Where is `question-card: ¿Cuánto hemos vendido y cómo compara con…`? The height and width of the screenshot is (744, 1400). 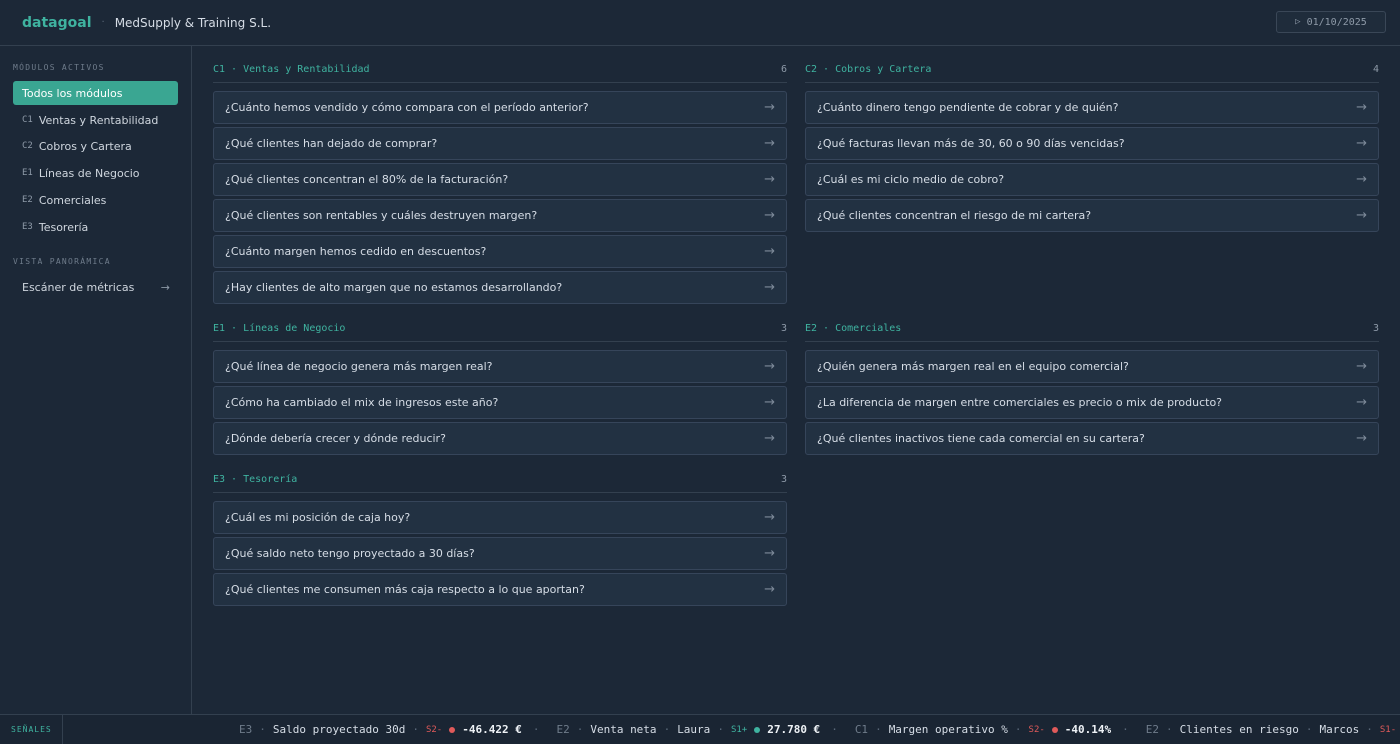
question-card: ¿Cuánto hemos vendido y cómo compara con… is located at coordinates (500, 107).